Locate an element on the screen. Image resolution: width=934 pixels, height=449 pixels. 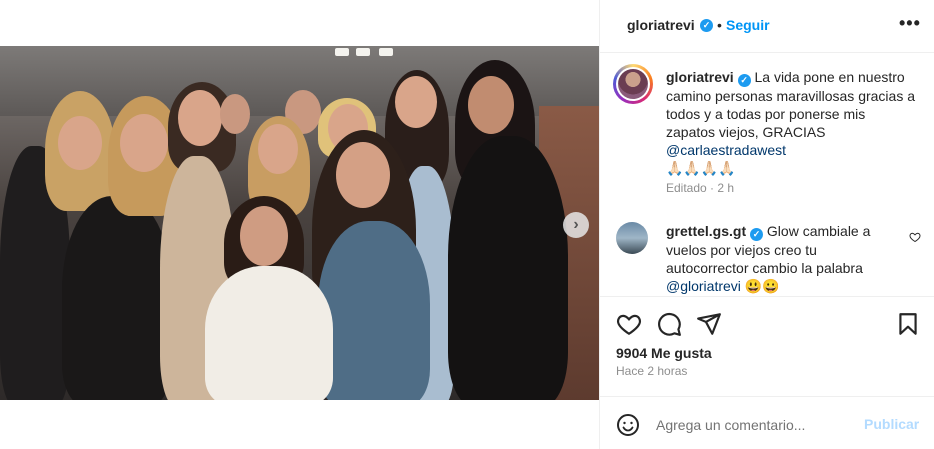
bookmark-icon is located at coordinates (908, 324).